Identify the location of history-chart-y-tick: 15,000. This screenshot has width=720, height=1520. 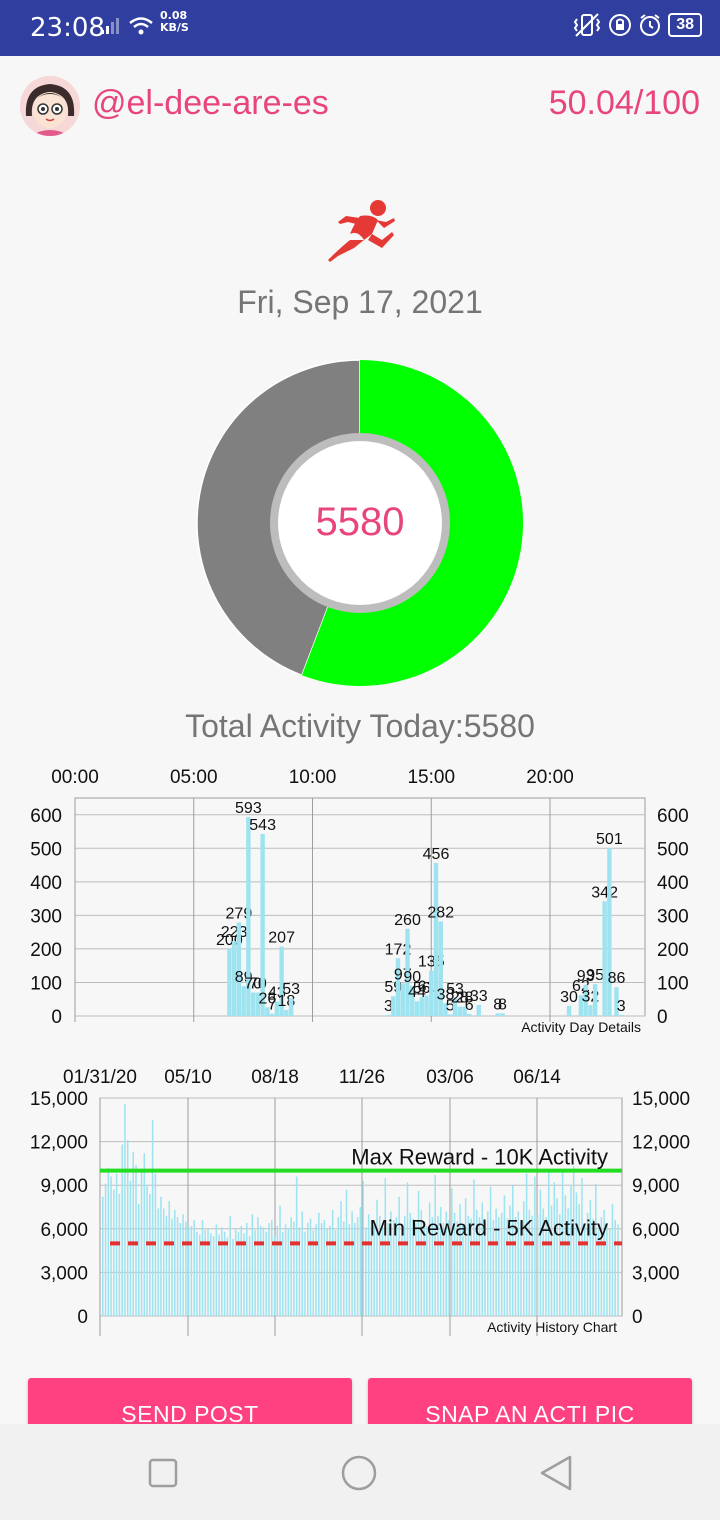
(59, 1099).